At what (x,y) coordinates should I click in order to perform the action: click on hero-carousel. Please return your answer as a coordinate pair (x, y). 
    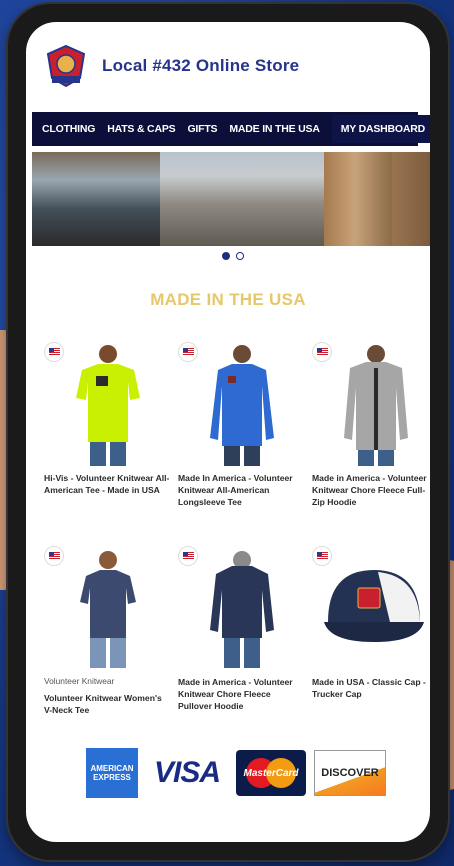
    Looking at the image, I should click on (231, 199).